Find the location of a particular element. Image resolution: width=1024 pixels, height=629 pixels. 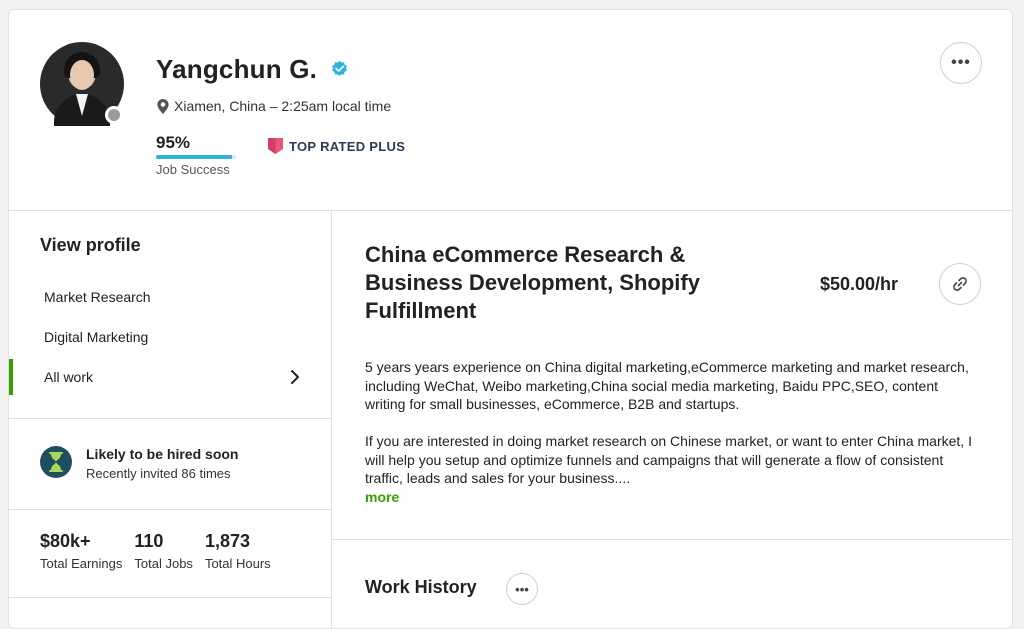

stat-label: Total Earnings is located at coordinates (81, 563).